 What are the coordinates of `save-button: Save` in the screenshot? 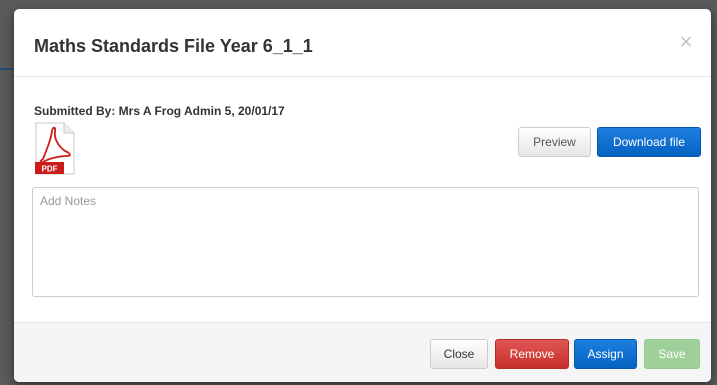 It's located at (672, 354).